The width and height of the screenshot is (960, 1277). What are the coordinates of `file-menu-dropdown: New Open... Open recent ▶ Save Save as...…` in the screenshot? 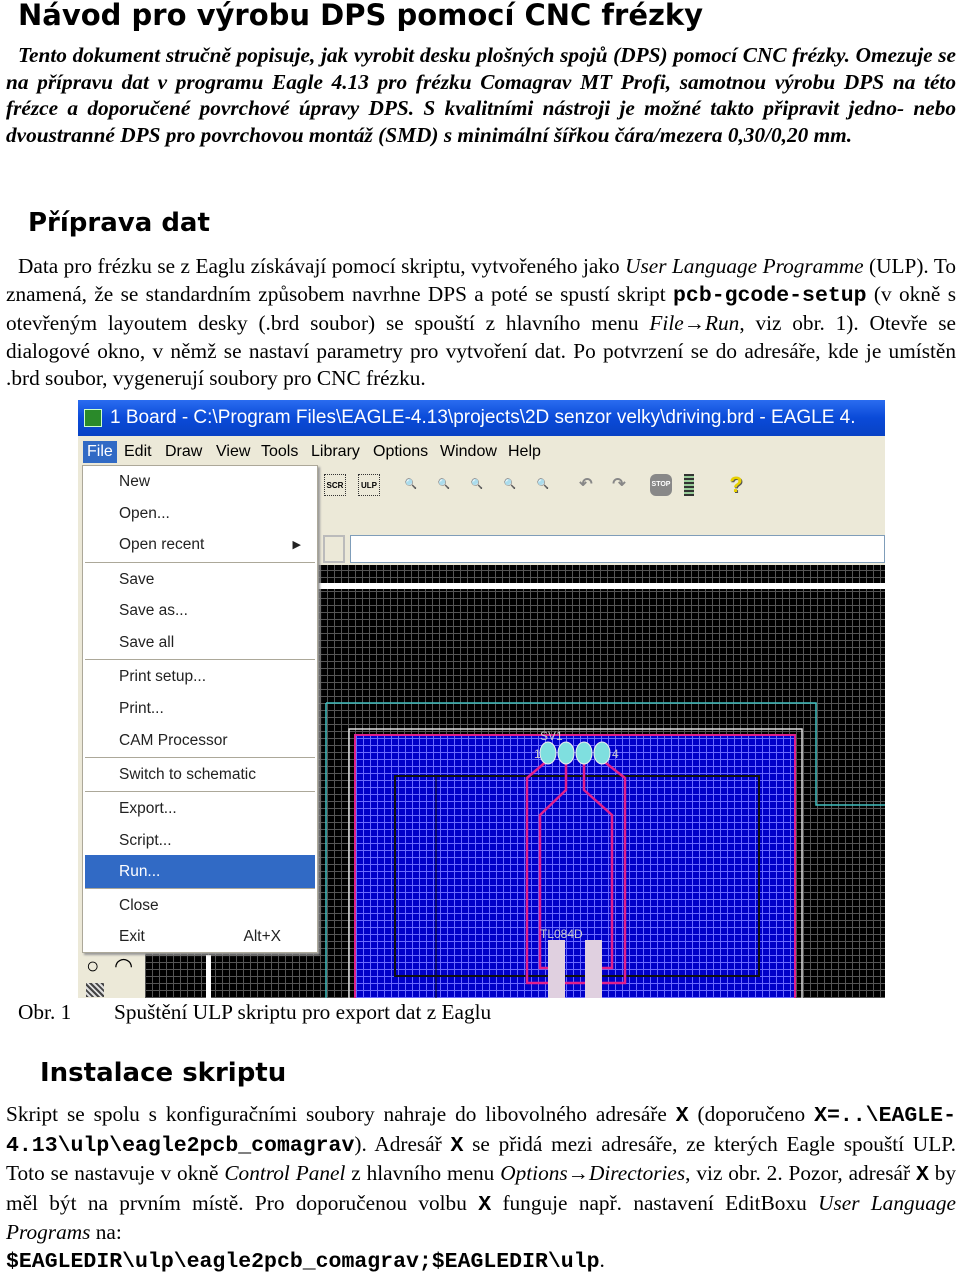 It's located at (200, 709).